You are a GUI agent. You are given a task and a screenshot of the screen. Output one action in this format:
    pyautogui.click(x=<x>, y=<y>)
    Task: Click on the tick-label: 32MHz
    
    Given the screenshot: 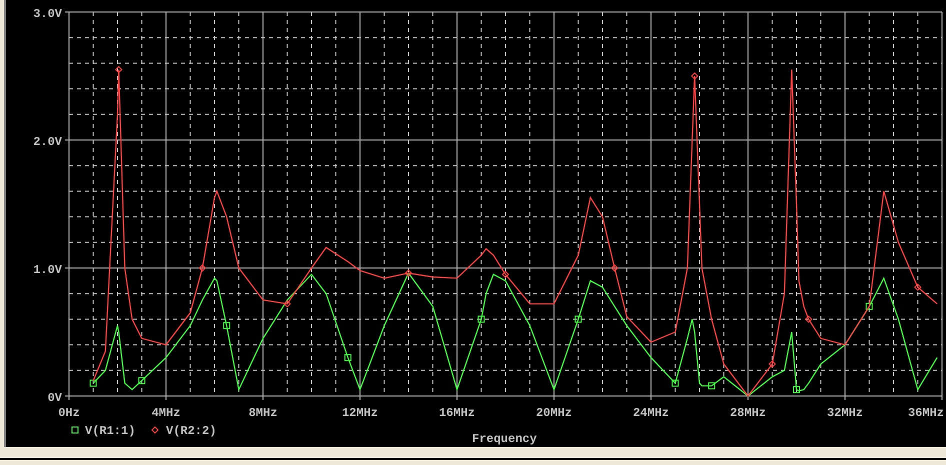 What is the action you would take?
    pyautogui.click(x=845, y=413)
    